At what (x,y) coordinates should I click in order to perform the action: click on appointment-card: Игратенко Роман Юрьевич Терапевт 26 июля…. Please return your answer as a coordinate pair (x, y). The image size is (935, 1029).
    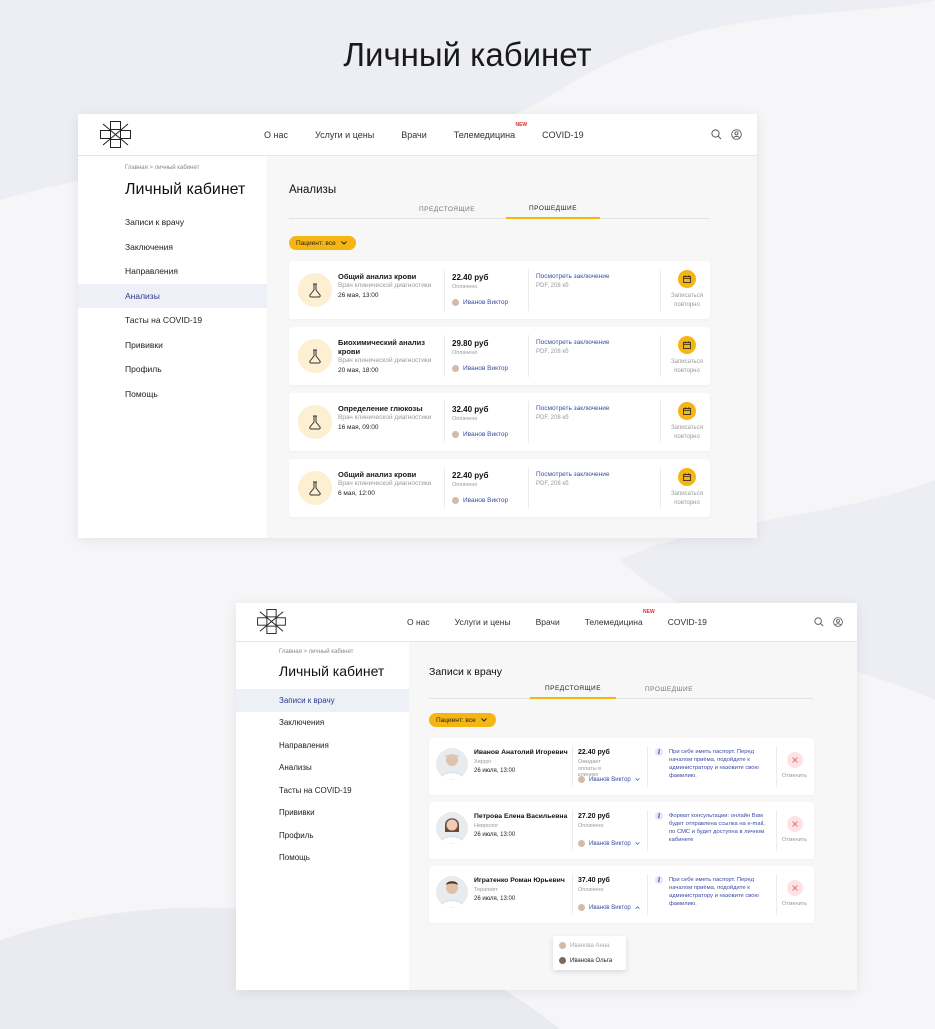
    Looking at the image, I should click on (621, 894).